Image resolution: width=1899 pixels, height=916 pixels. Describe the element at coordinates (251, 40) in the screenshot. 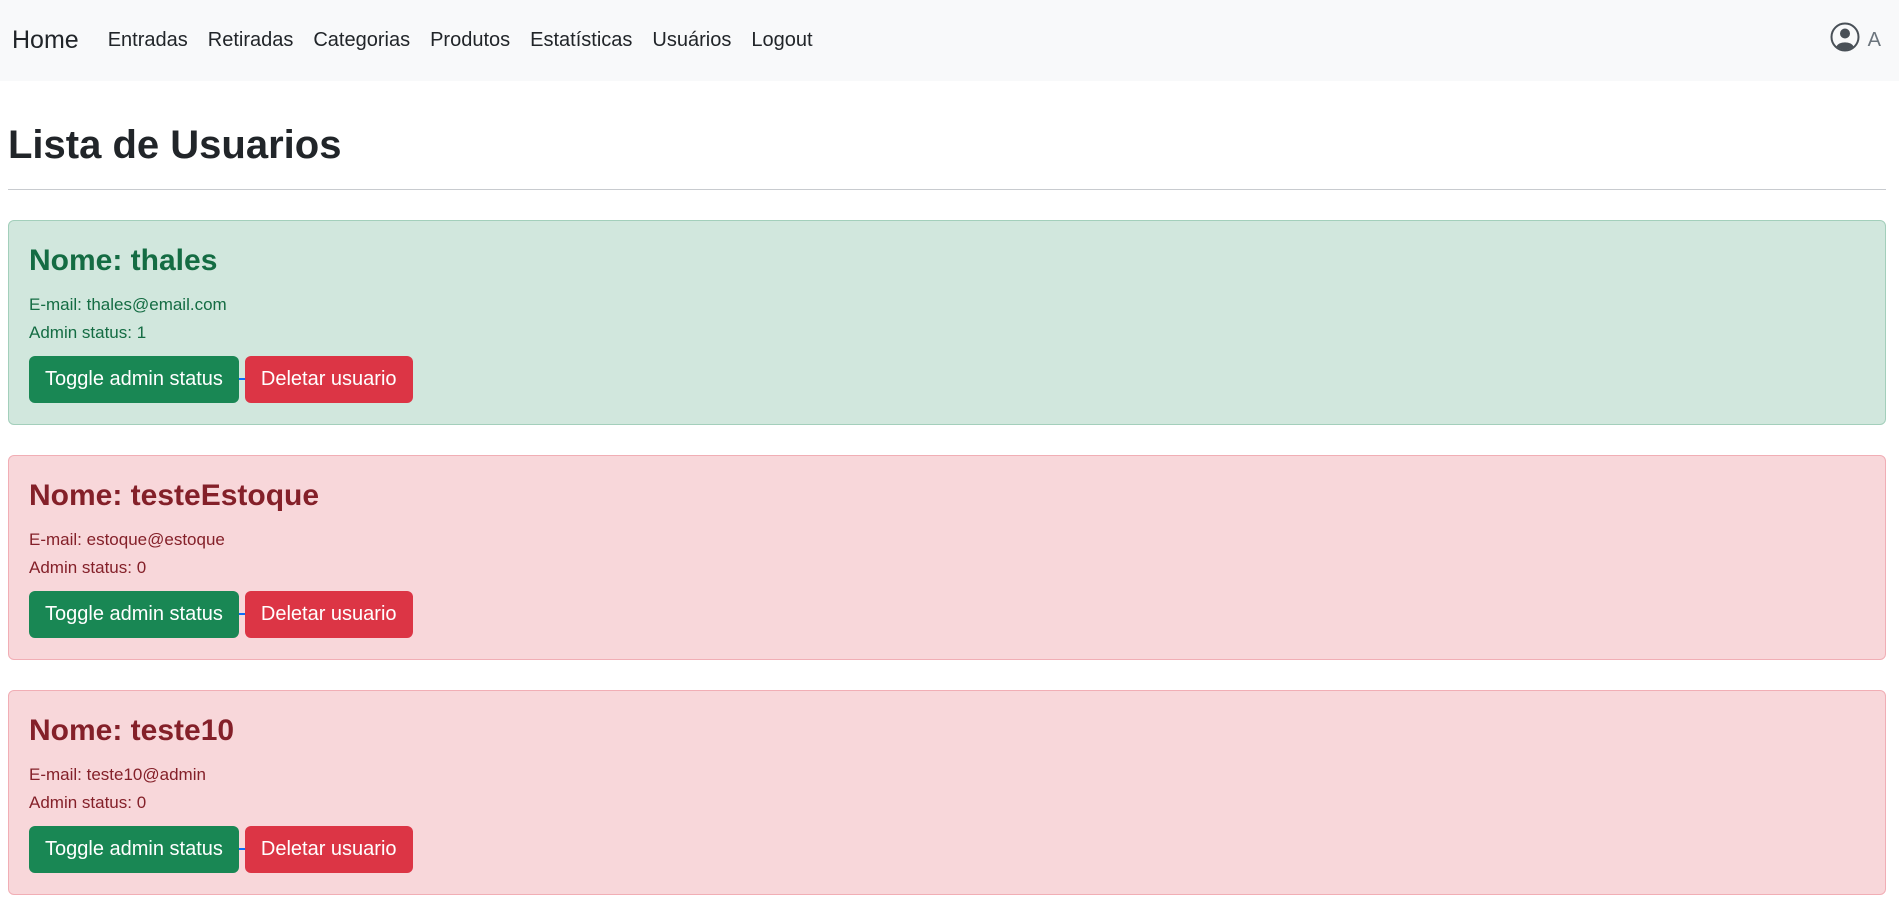

I see `nav-link-retiradas: Retiradas` at that location.